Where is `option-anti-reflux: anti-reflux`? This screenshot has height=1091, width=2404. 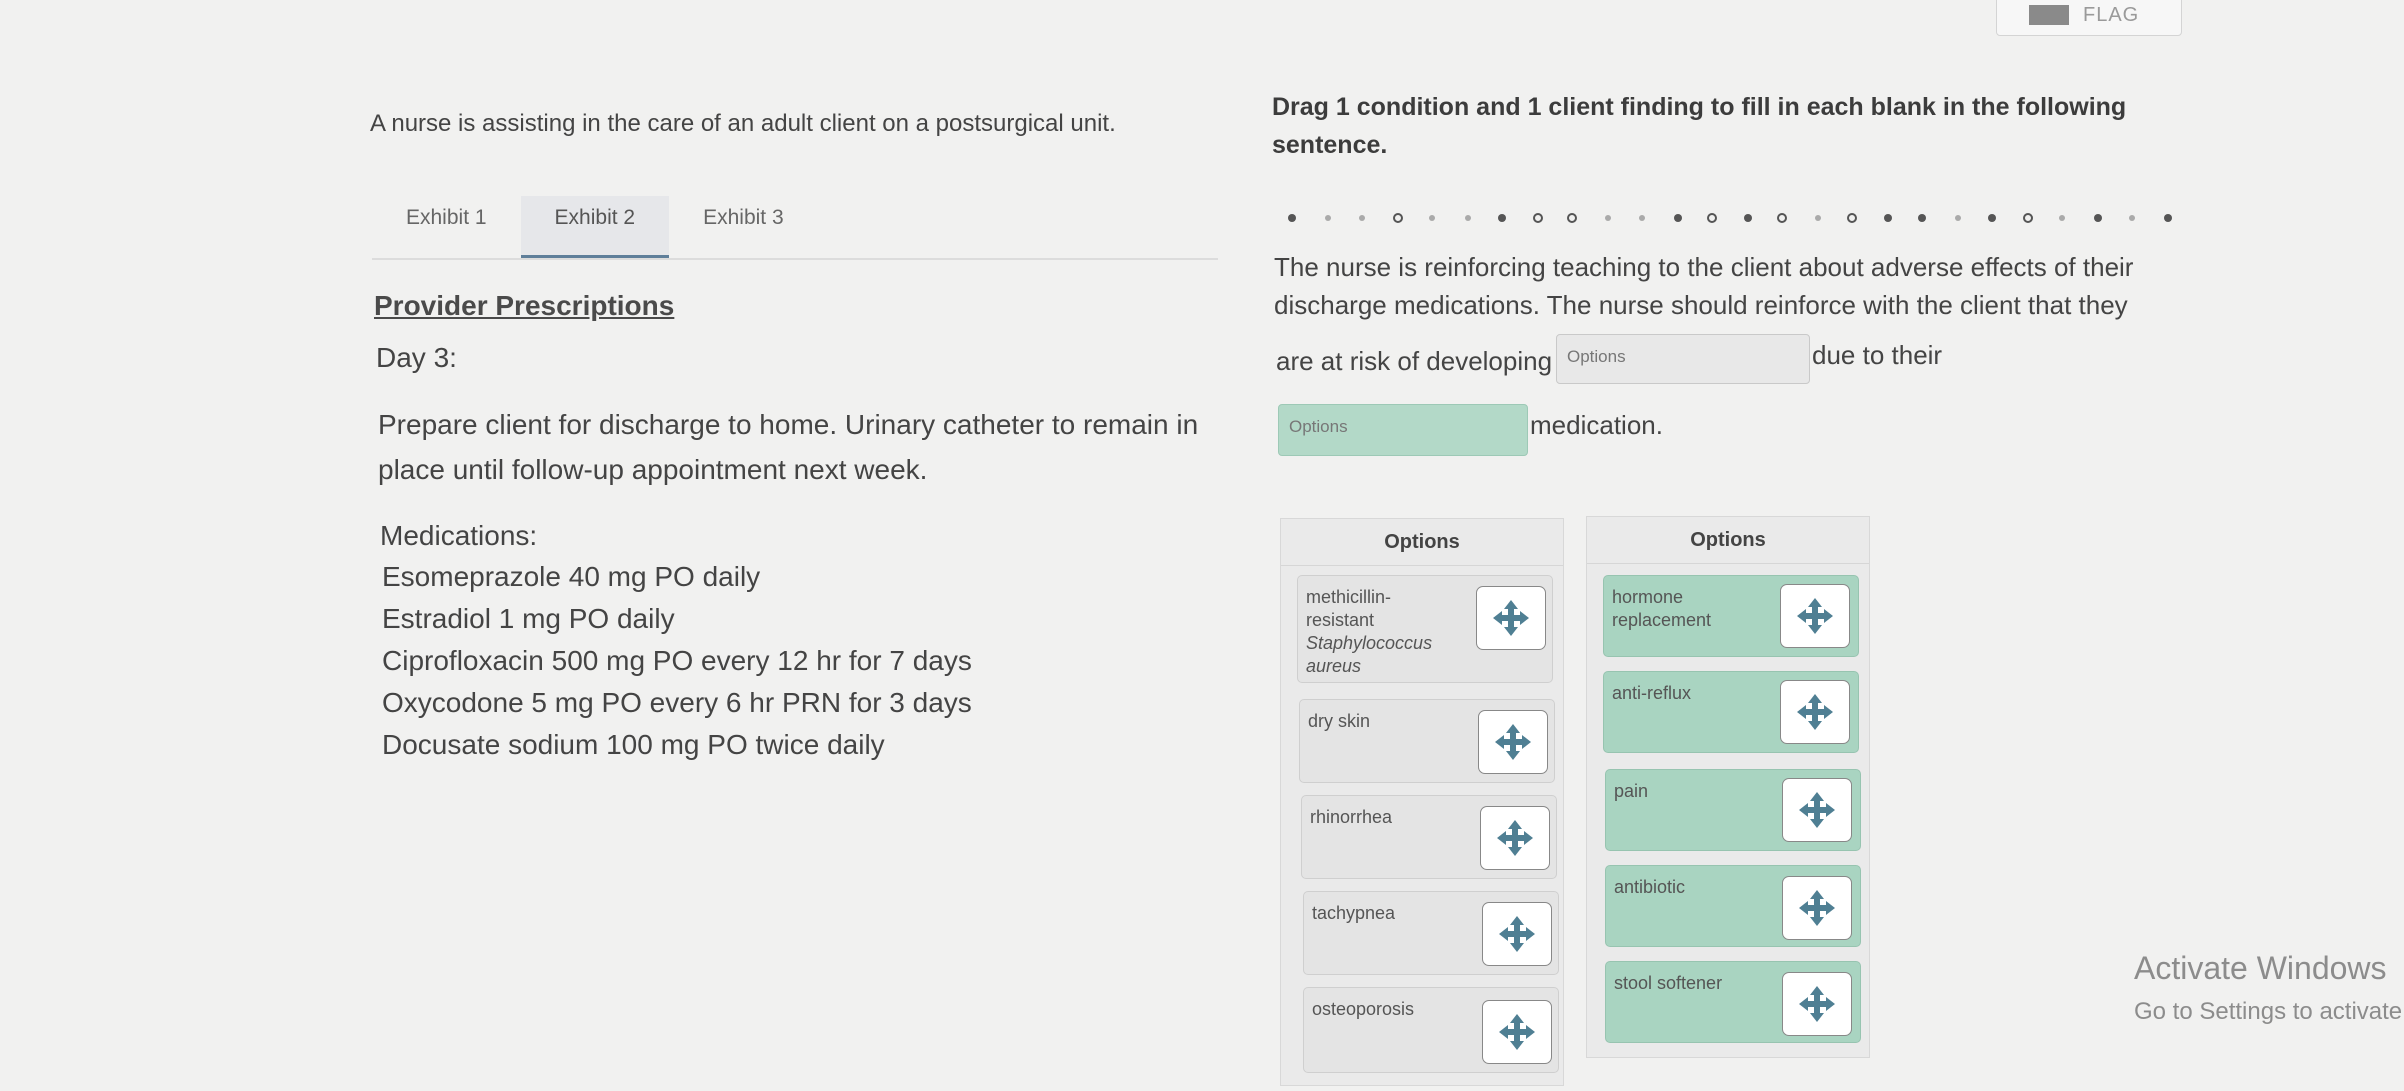
option-anti-reflux: anti-reflux is located at coordinates (1731, 712).